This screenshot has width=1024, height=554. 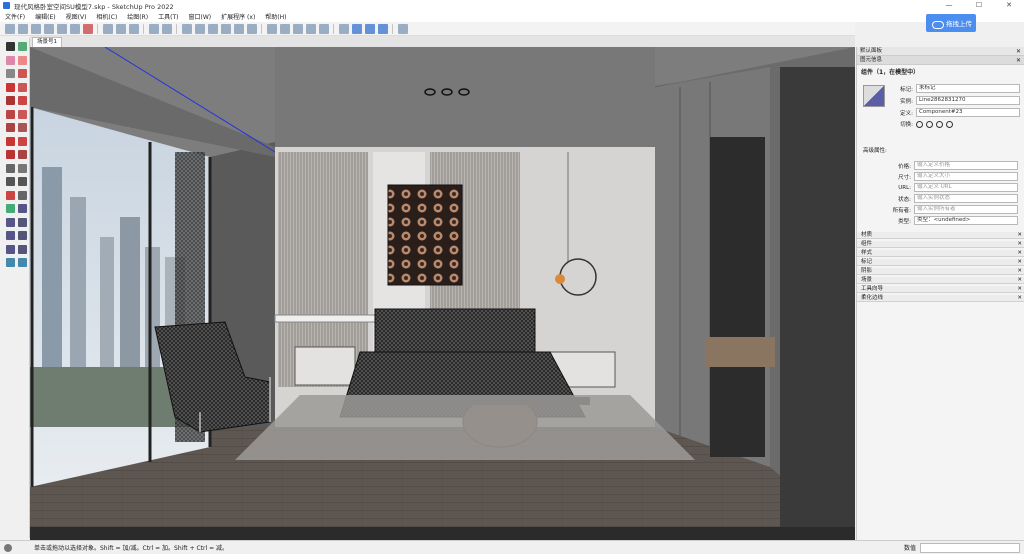 I want to click on redo-icon, so click(x=120, y=28).